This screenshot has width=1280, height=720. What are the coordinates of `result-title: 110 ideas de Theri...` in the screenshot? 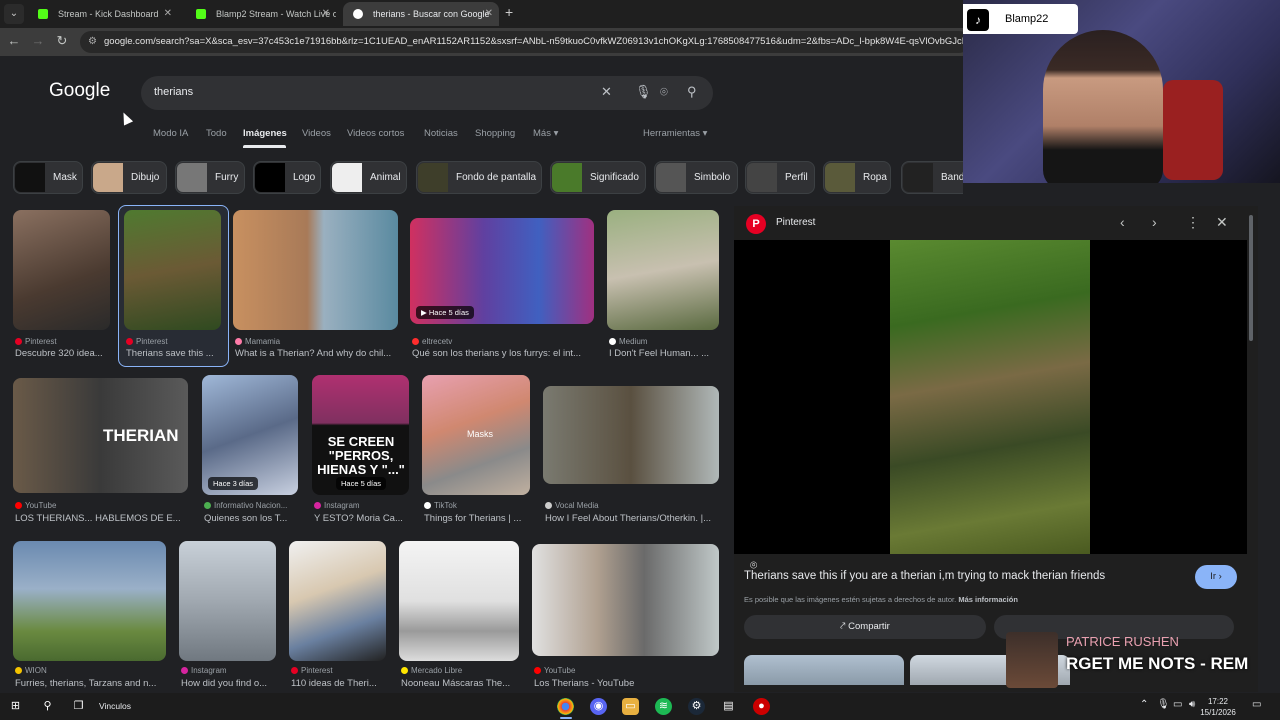 It's located at (338, 683).